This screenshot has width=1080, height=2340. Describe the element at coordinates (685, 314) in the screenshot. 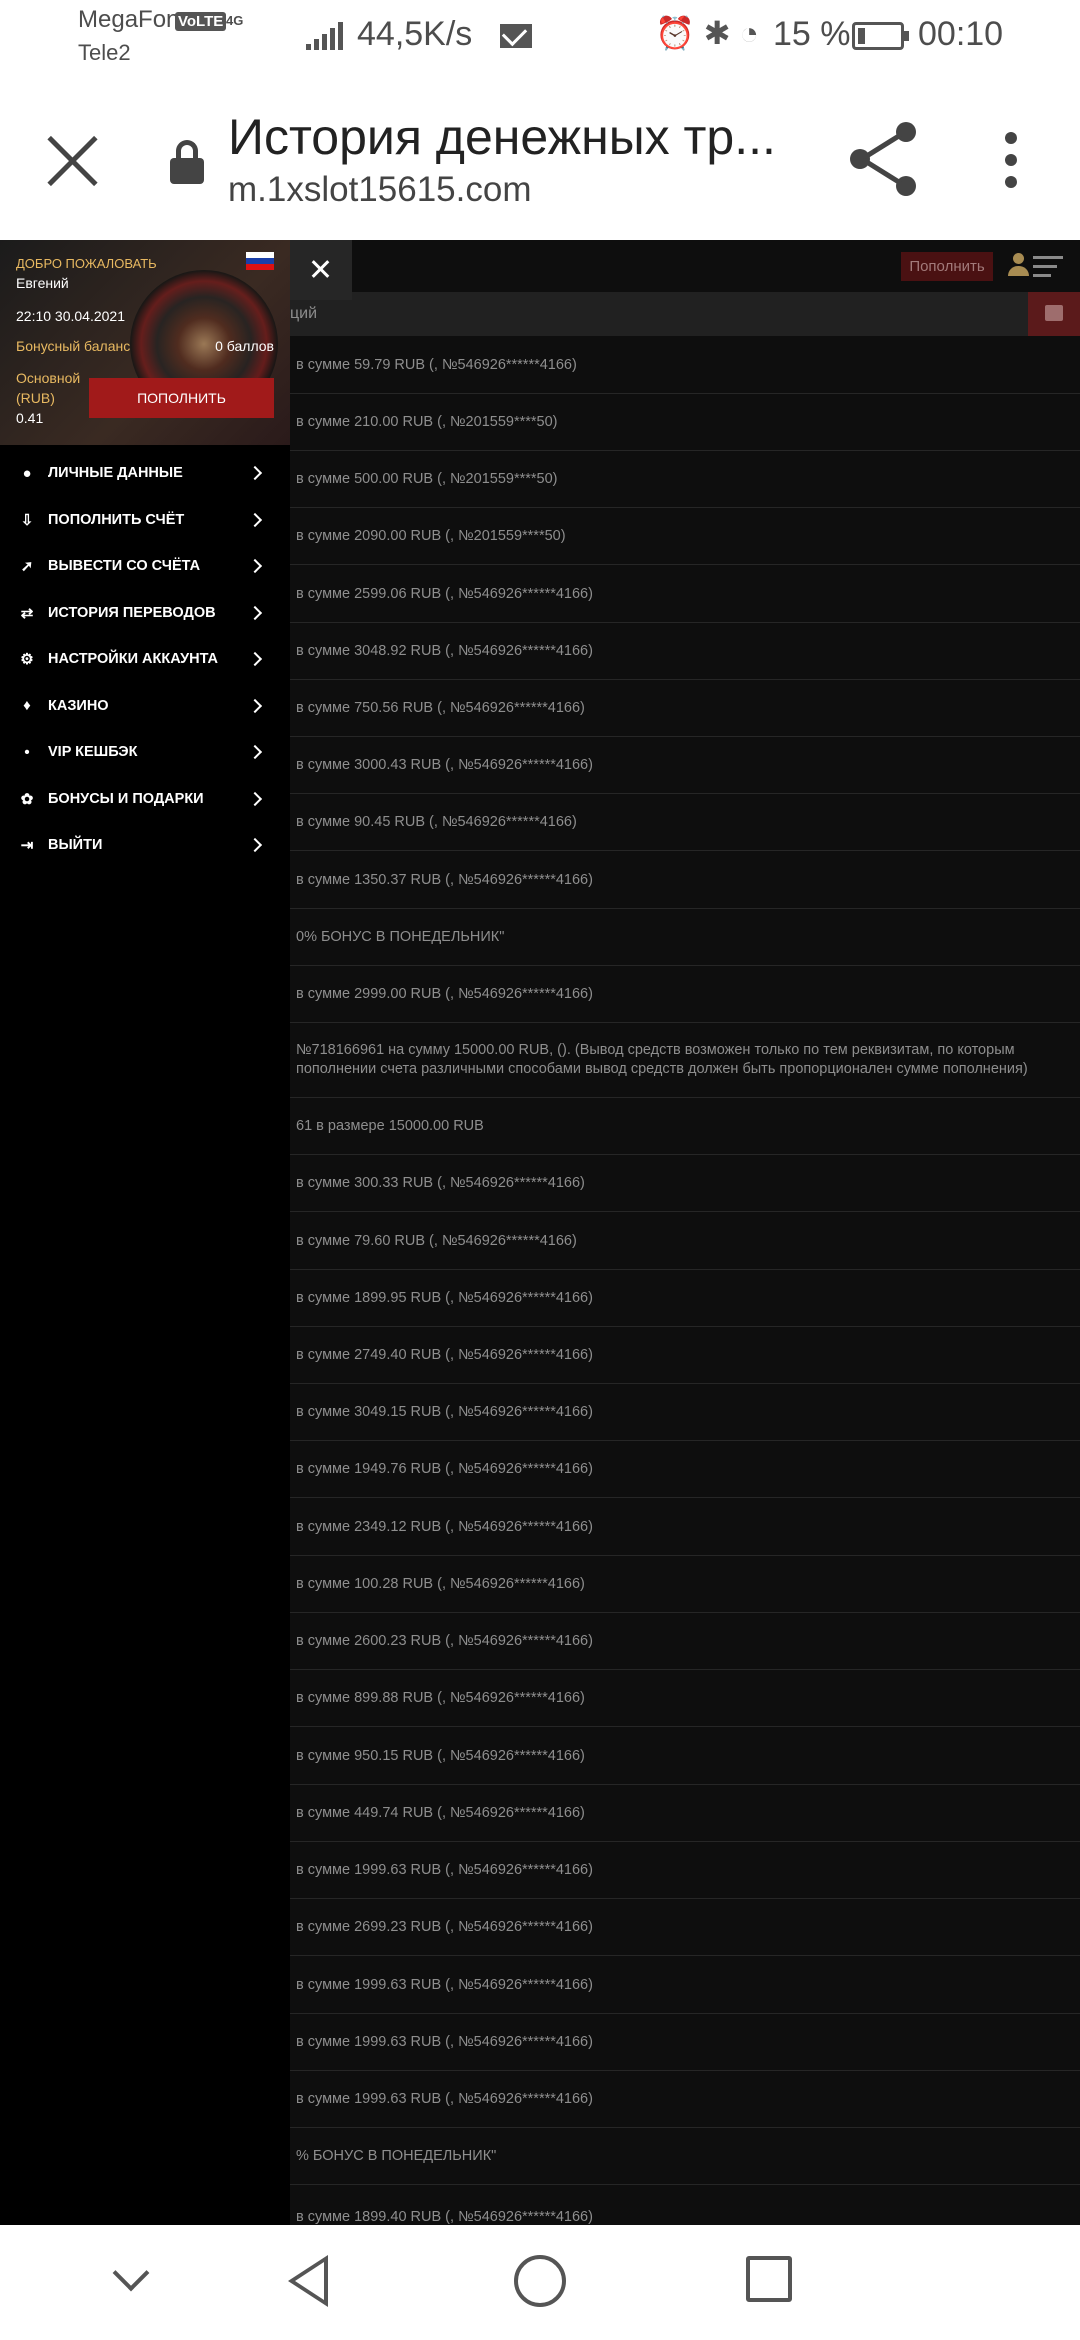

I see `section-header: ций` at that location.